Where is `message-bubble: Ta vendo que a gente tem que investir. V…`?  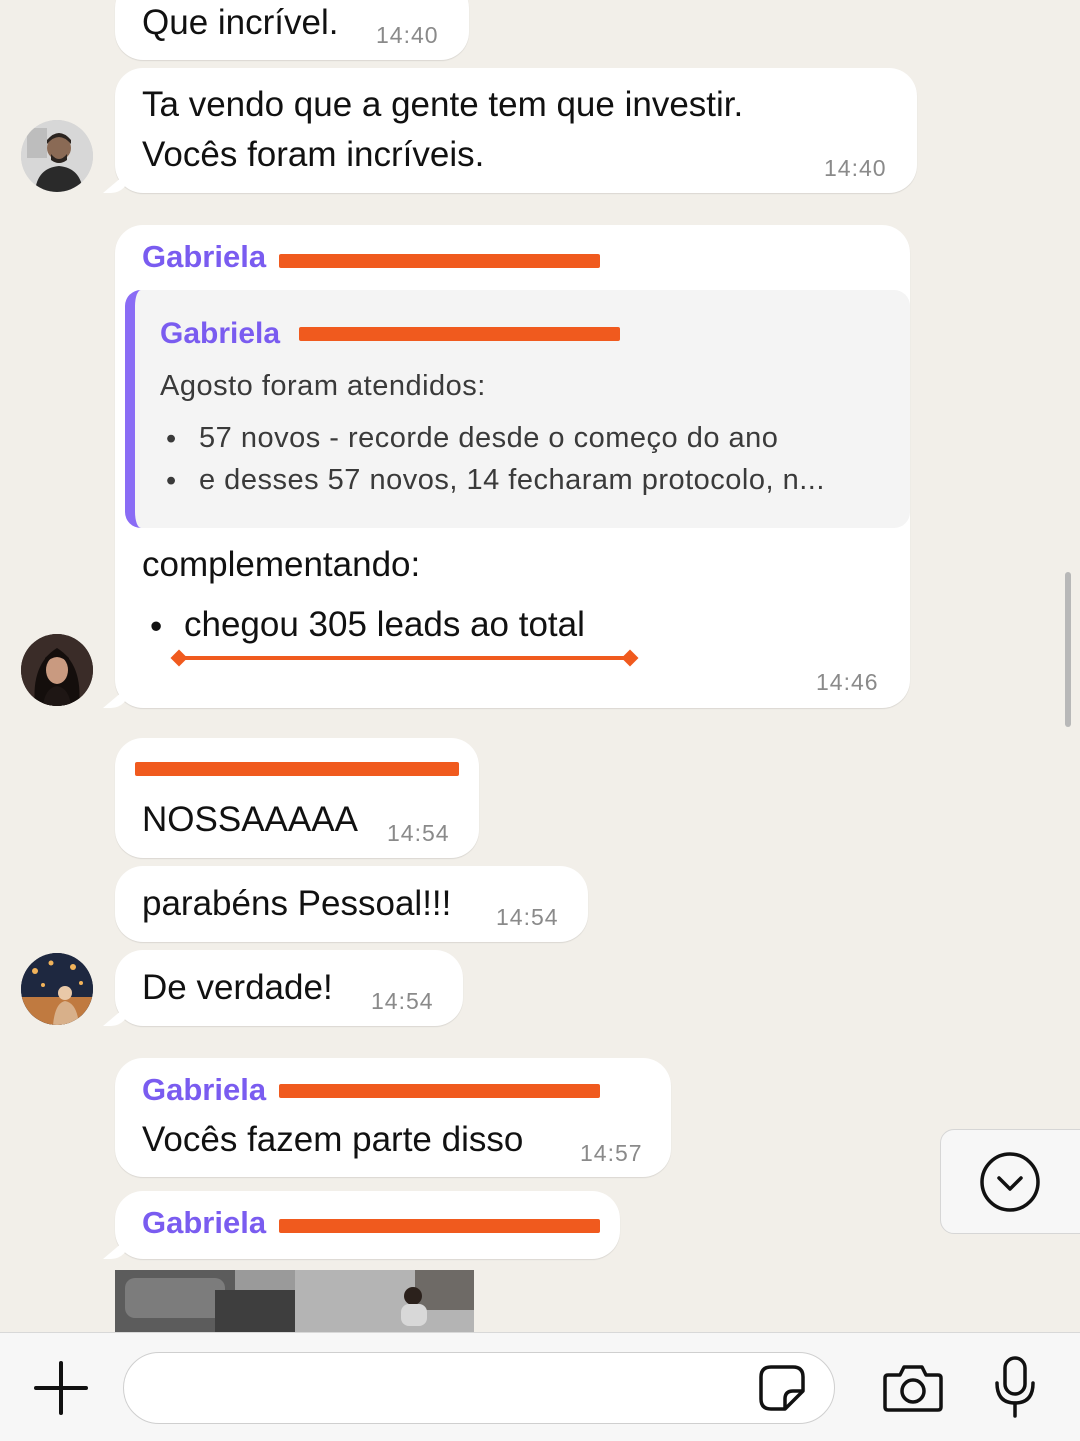
message-bubble: Ta vendo que a gente tem que investir. V… is located at coordinates (516, 130).